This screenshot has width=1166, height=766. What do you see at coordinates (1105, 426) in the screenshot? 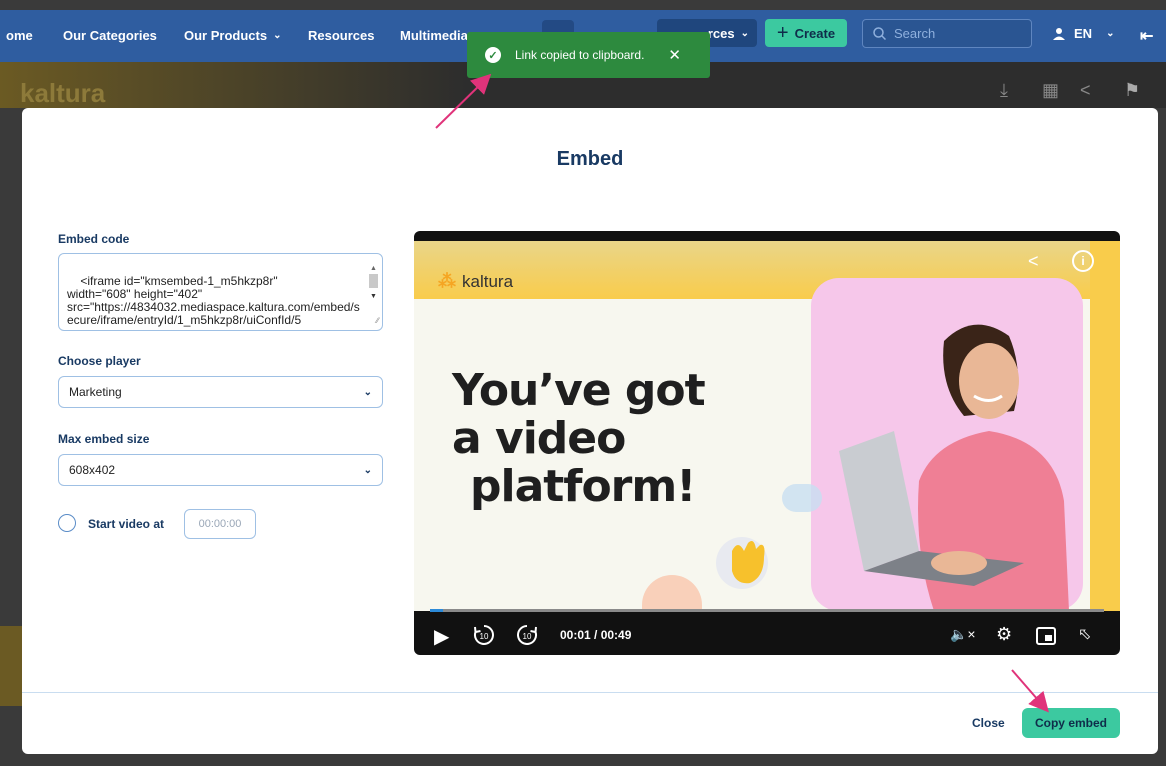
I see `video-right-band` at bounding box center [1105, 426].